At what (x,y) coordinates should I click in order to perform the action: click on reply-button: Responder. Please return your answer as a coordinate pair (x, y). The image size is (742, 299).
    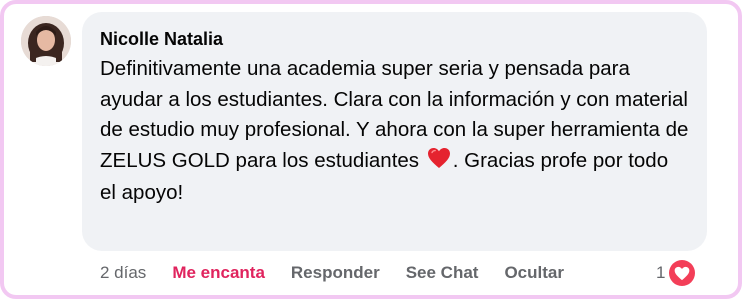
    Looking at the image, I should click on (335, 273).